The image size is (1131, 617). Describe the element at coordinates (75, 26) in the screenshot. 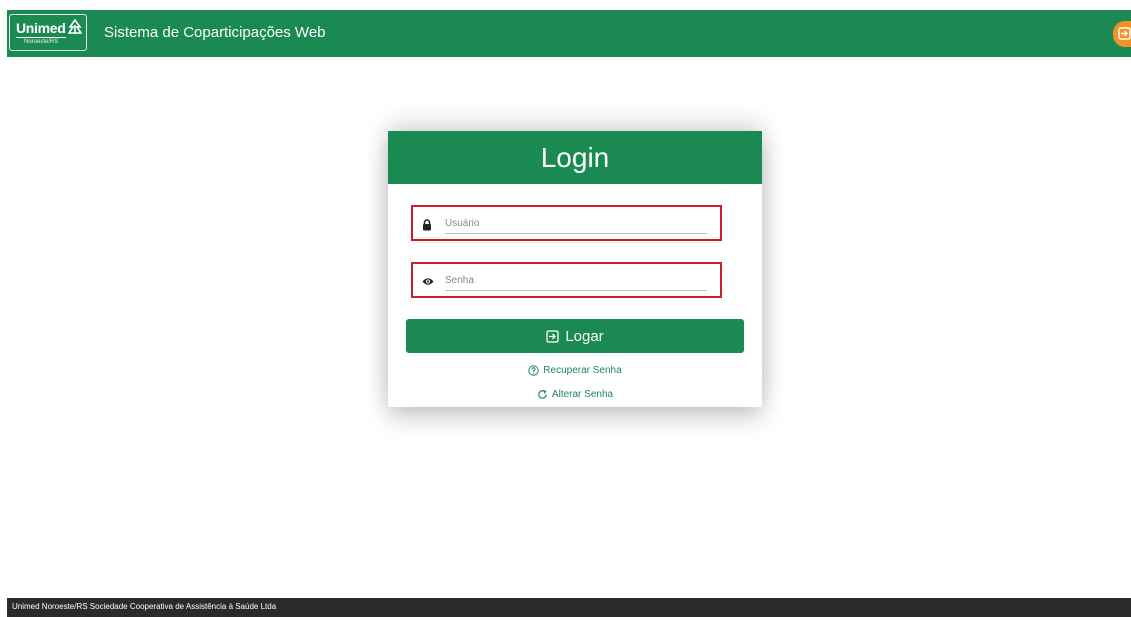

I see `unimed-tree-icon` at that location.